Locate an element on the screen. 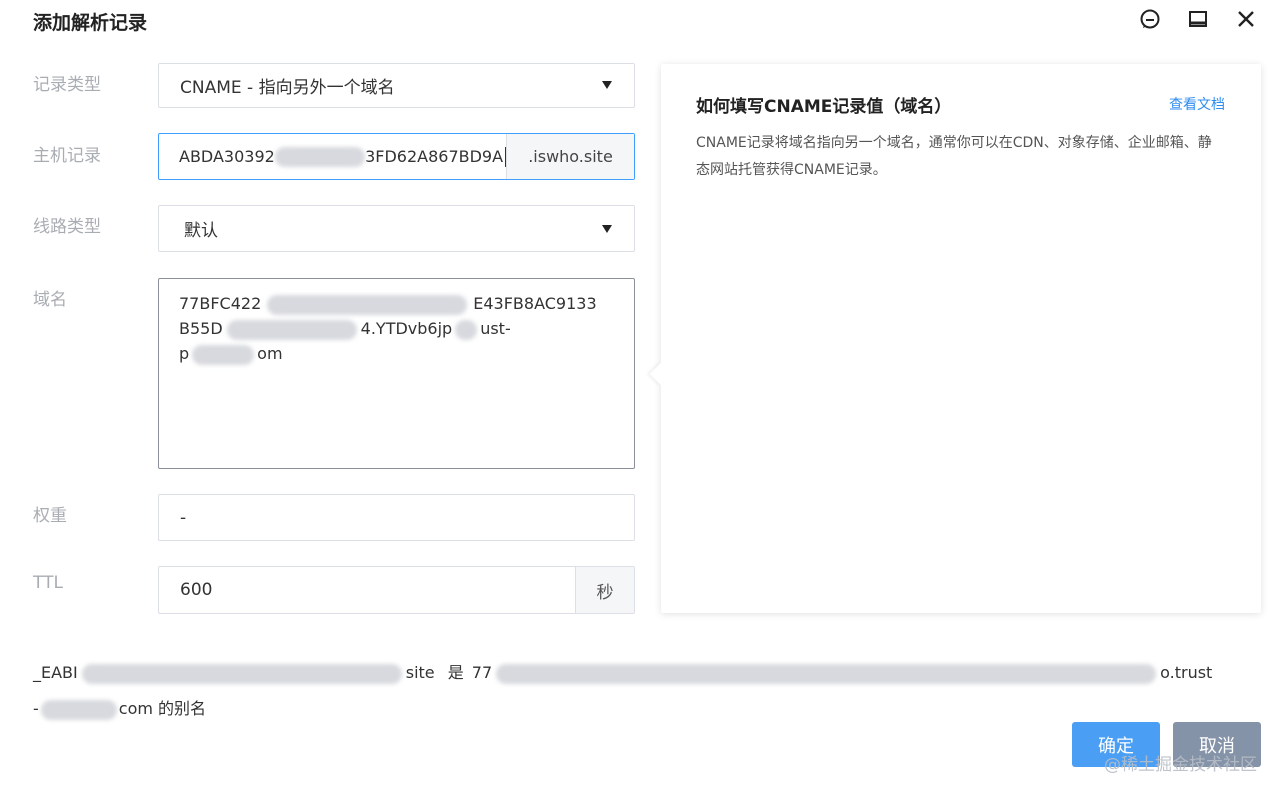 Image resolution: width=1277 pixels, height=794 pixels. summary-text: o.trust is located at coordinates (1186, 672).